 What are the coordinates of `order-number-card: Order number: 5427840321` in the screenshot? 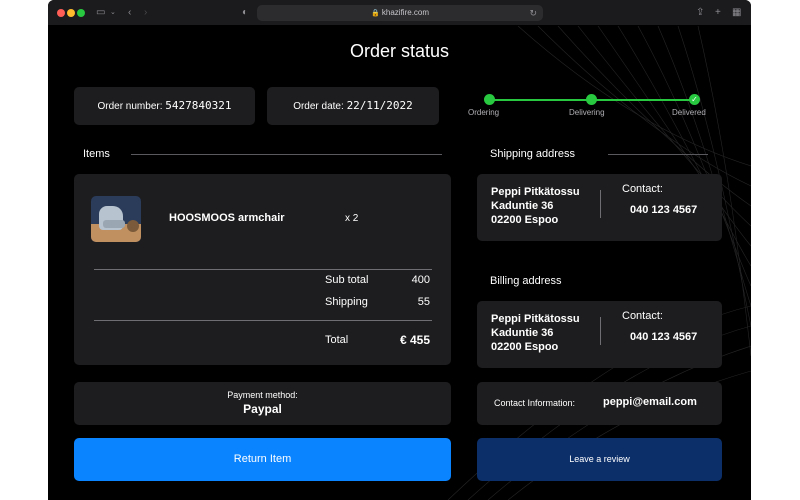 It's located at (164, 106).